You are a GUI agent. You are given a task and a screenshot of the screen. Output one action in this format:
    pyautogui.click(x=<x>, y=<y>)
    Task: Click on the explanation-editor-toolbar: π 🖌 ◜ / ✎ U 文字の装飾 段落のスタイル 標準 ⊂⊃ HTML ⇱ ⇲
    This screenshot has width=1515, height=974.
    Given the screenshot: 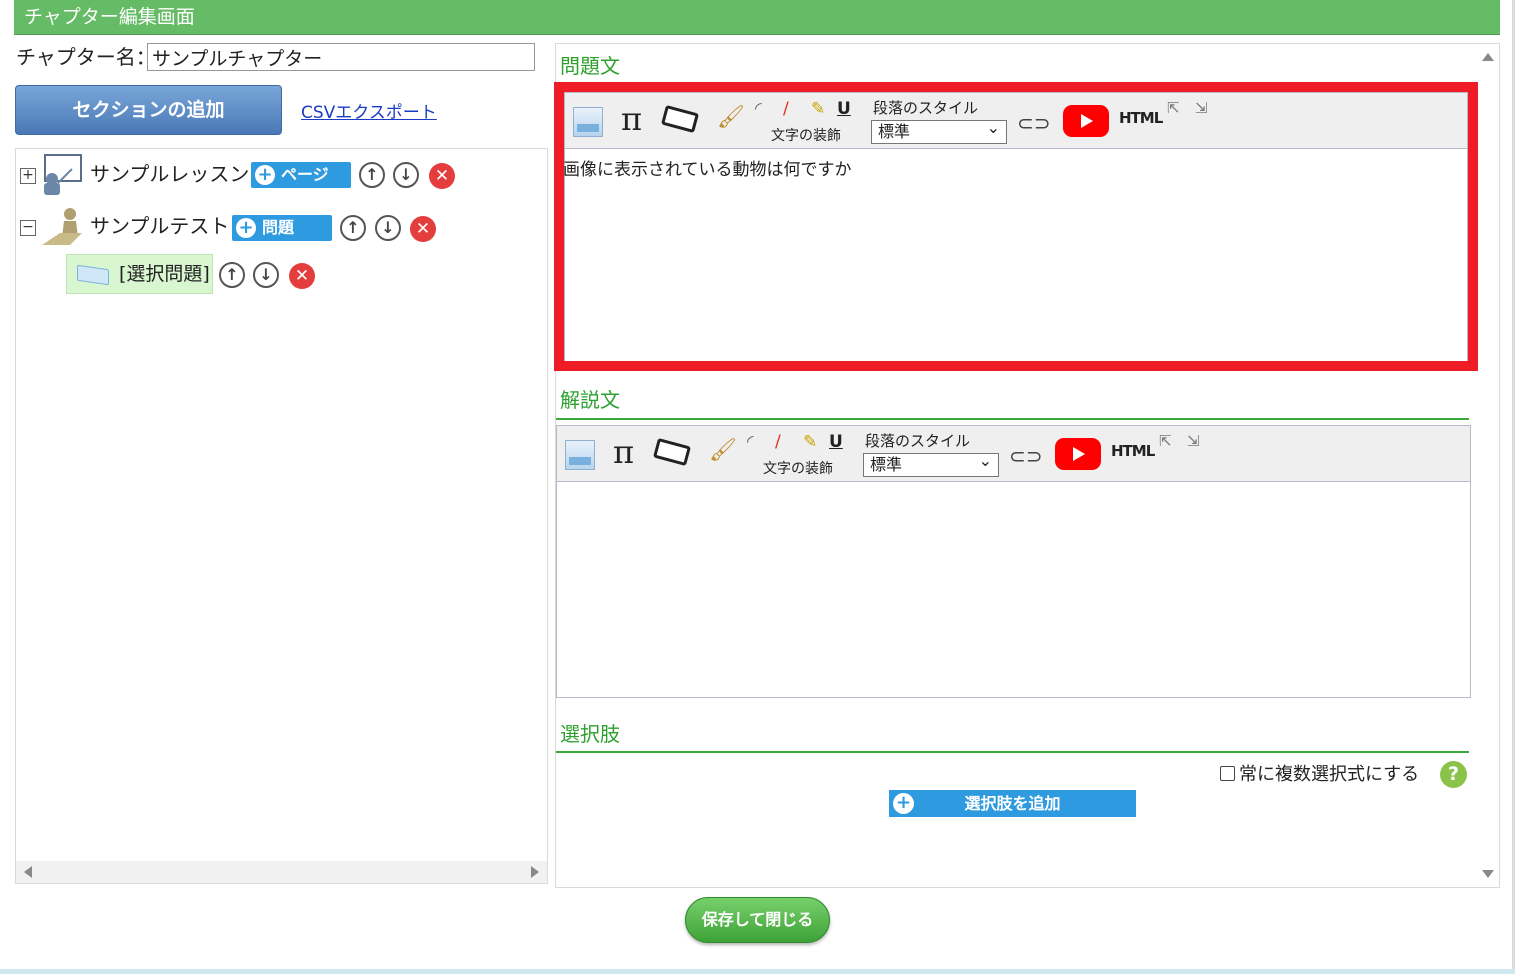 What is the action you would take?
    pyautogui.click(x=1013, y=454)
    